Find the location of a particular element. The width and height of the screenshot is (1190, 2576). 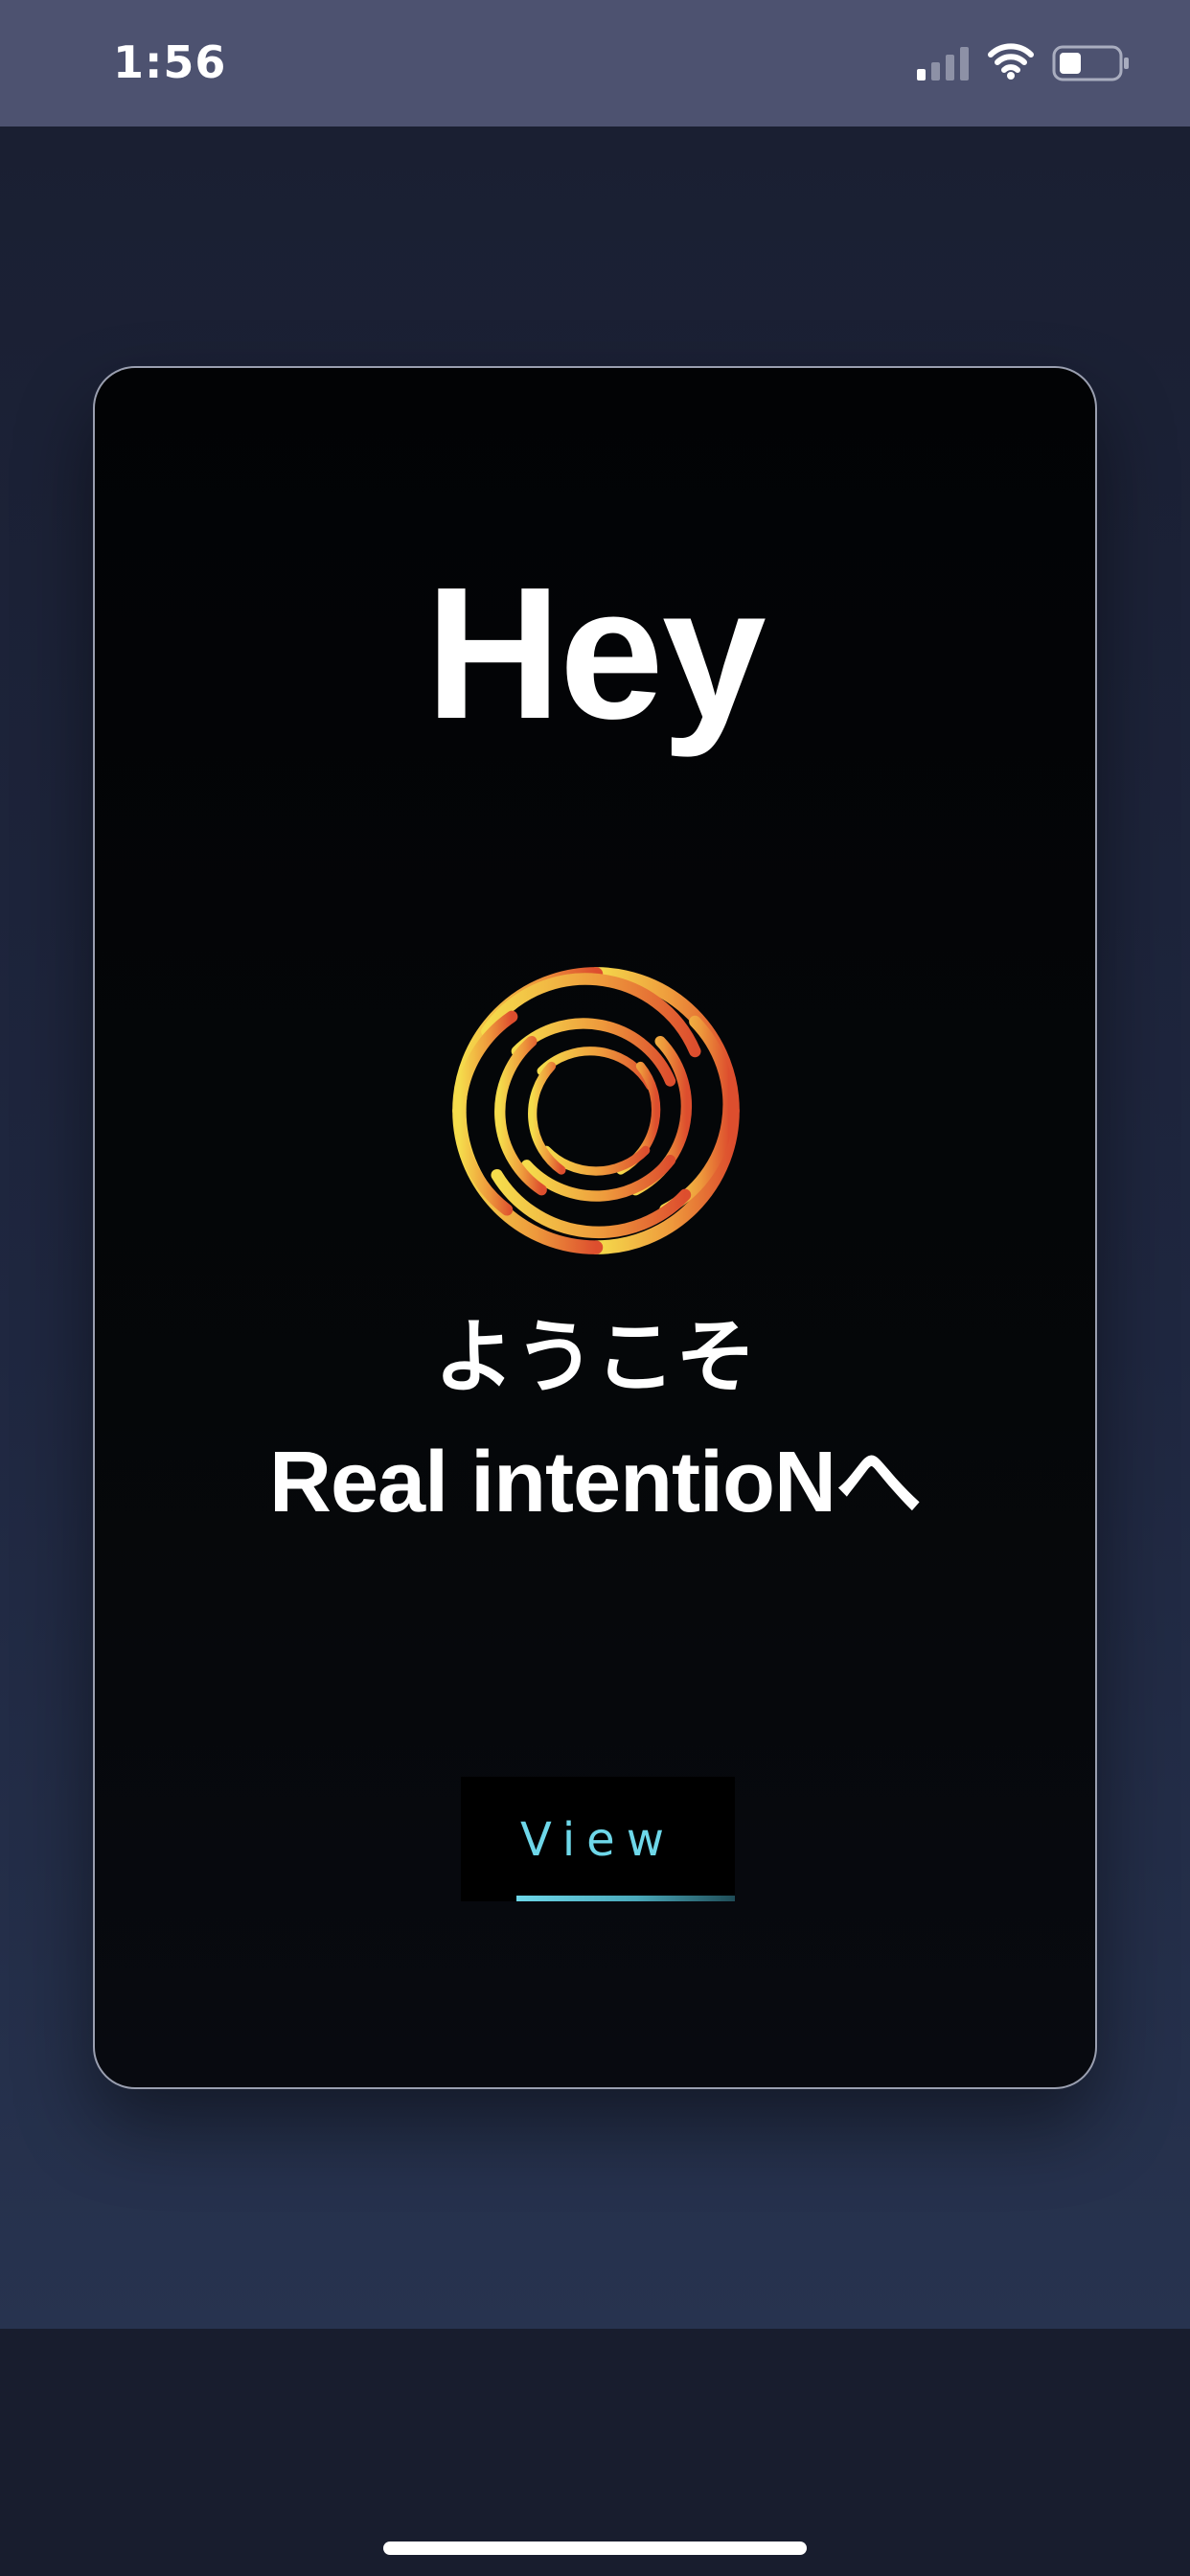

welcome-heading-japanese: ようこそ is located at coordinates (594, 1357).